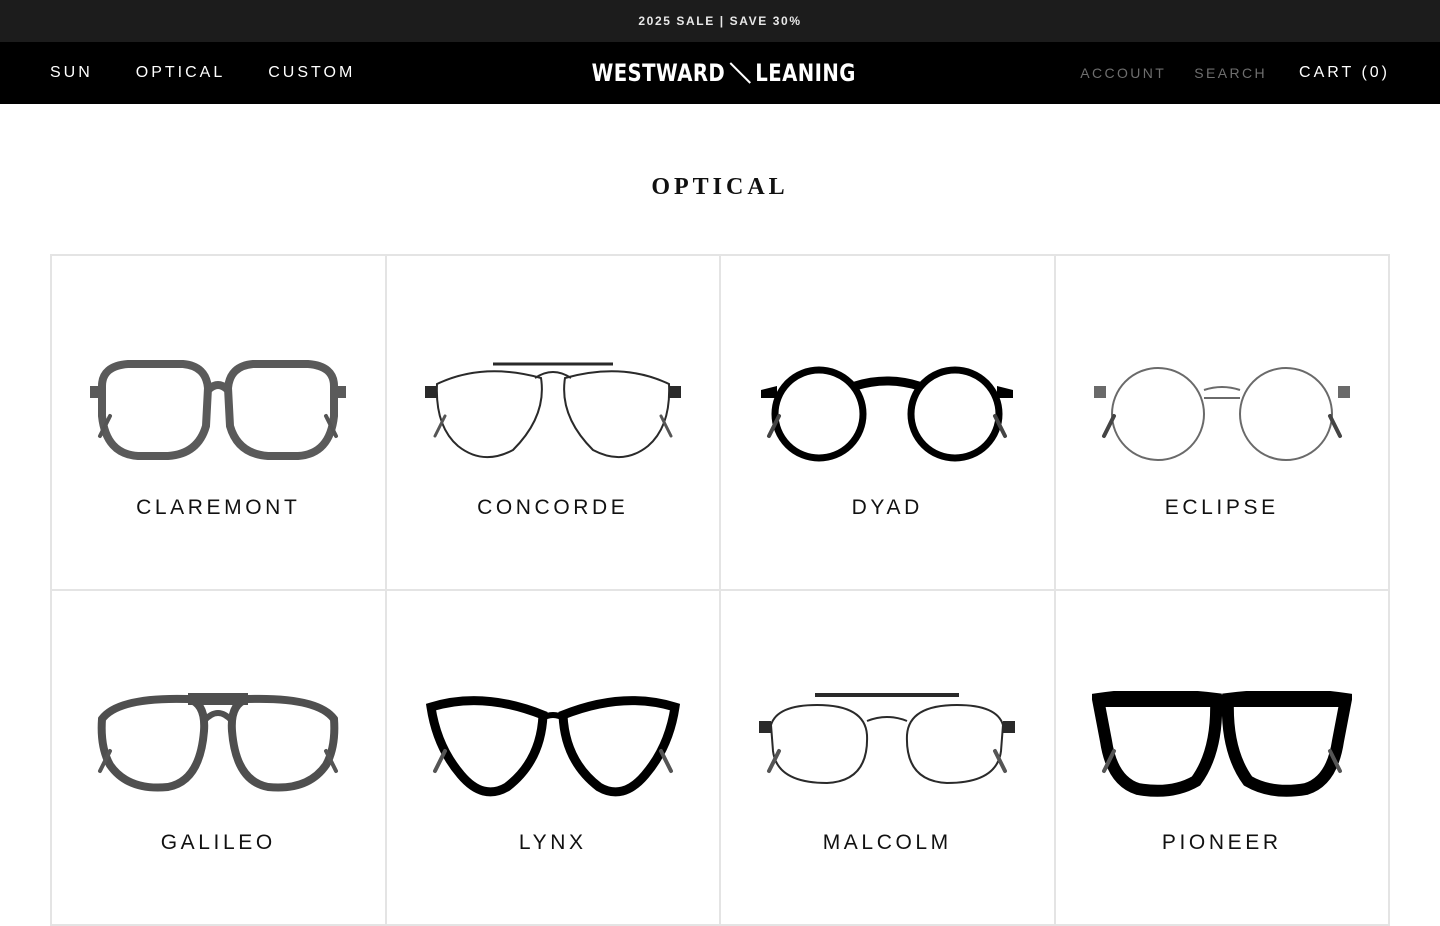 The height and width of the screenshot is (926, 1440). I want to click on brand-logo-right: LEANING, so click(805, 73).